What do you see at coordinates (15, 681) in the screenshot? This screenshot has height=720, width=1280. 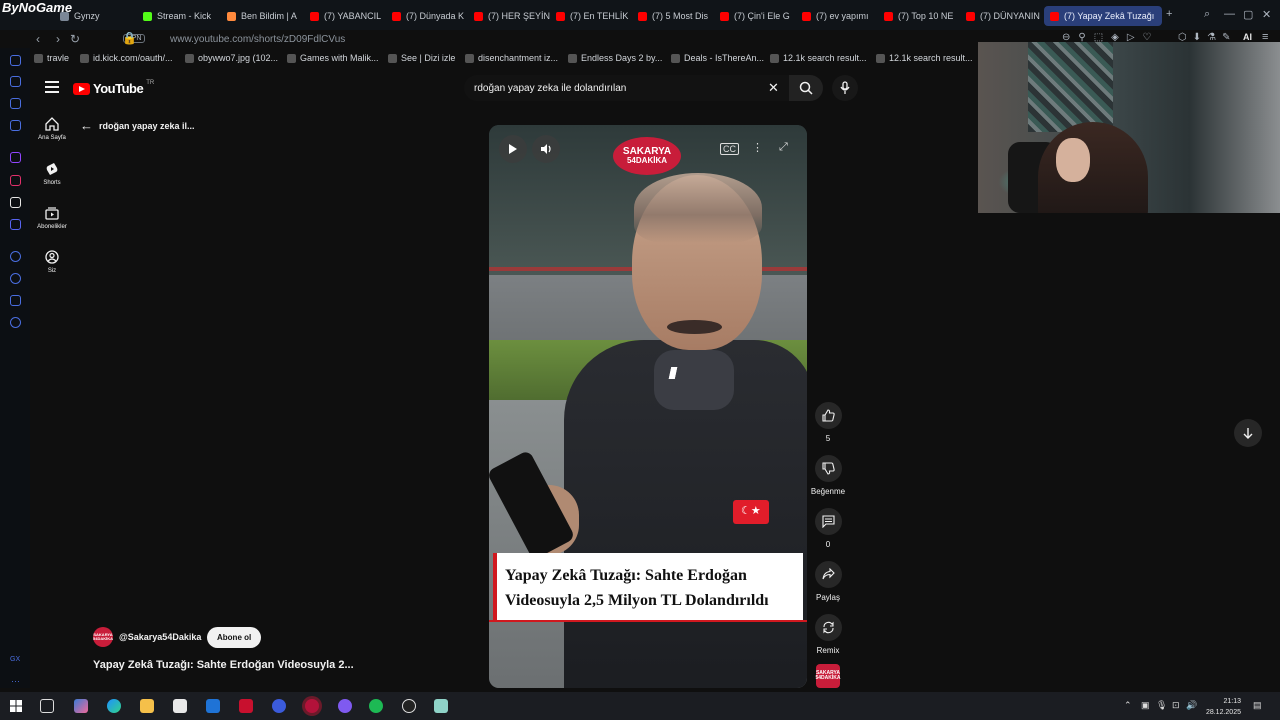 I see `more-icon: ···` at bounding box center [15, 681].